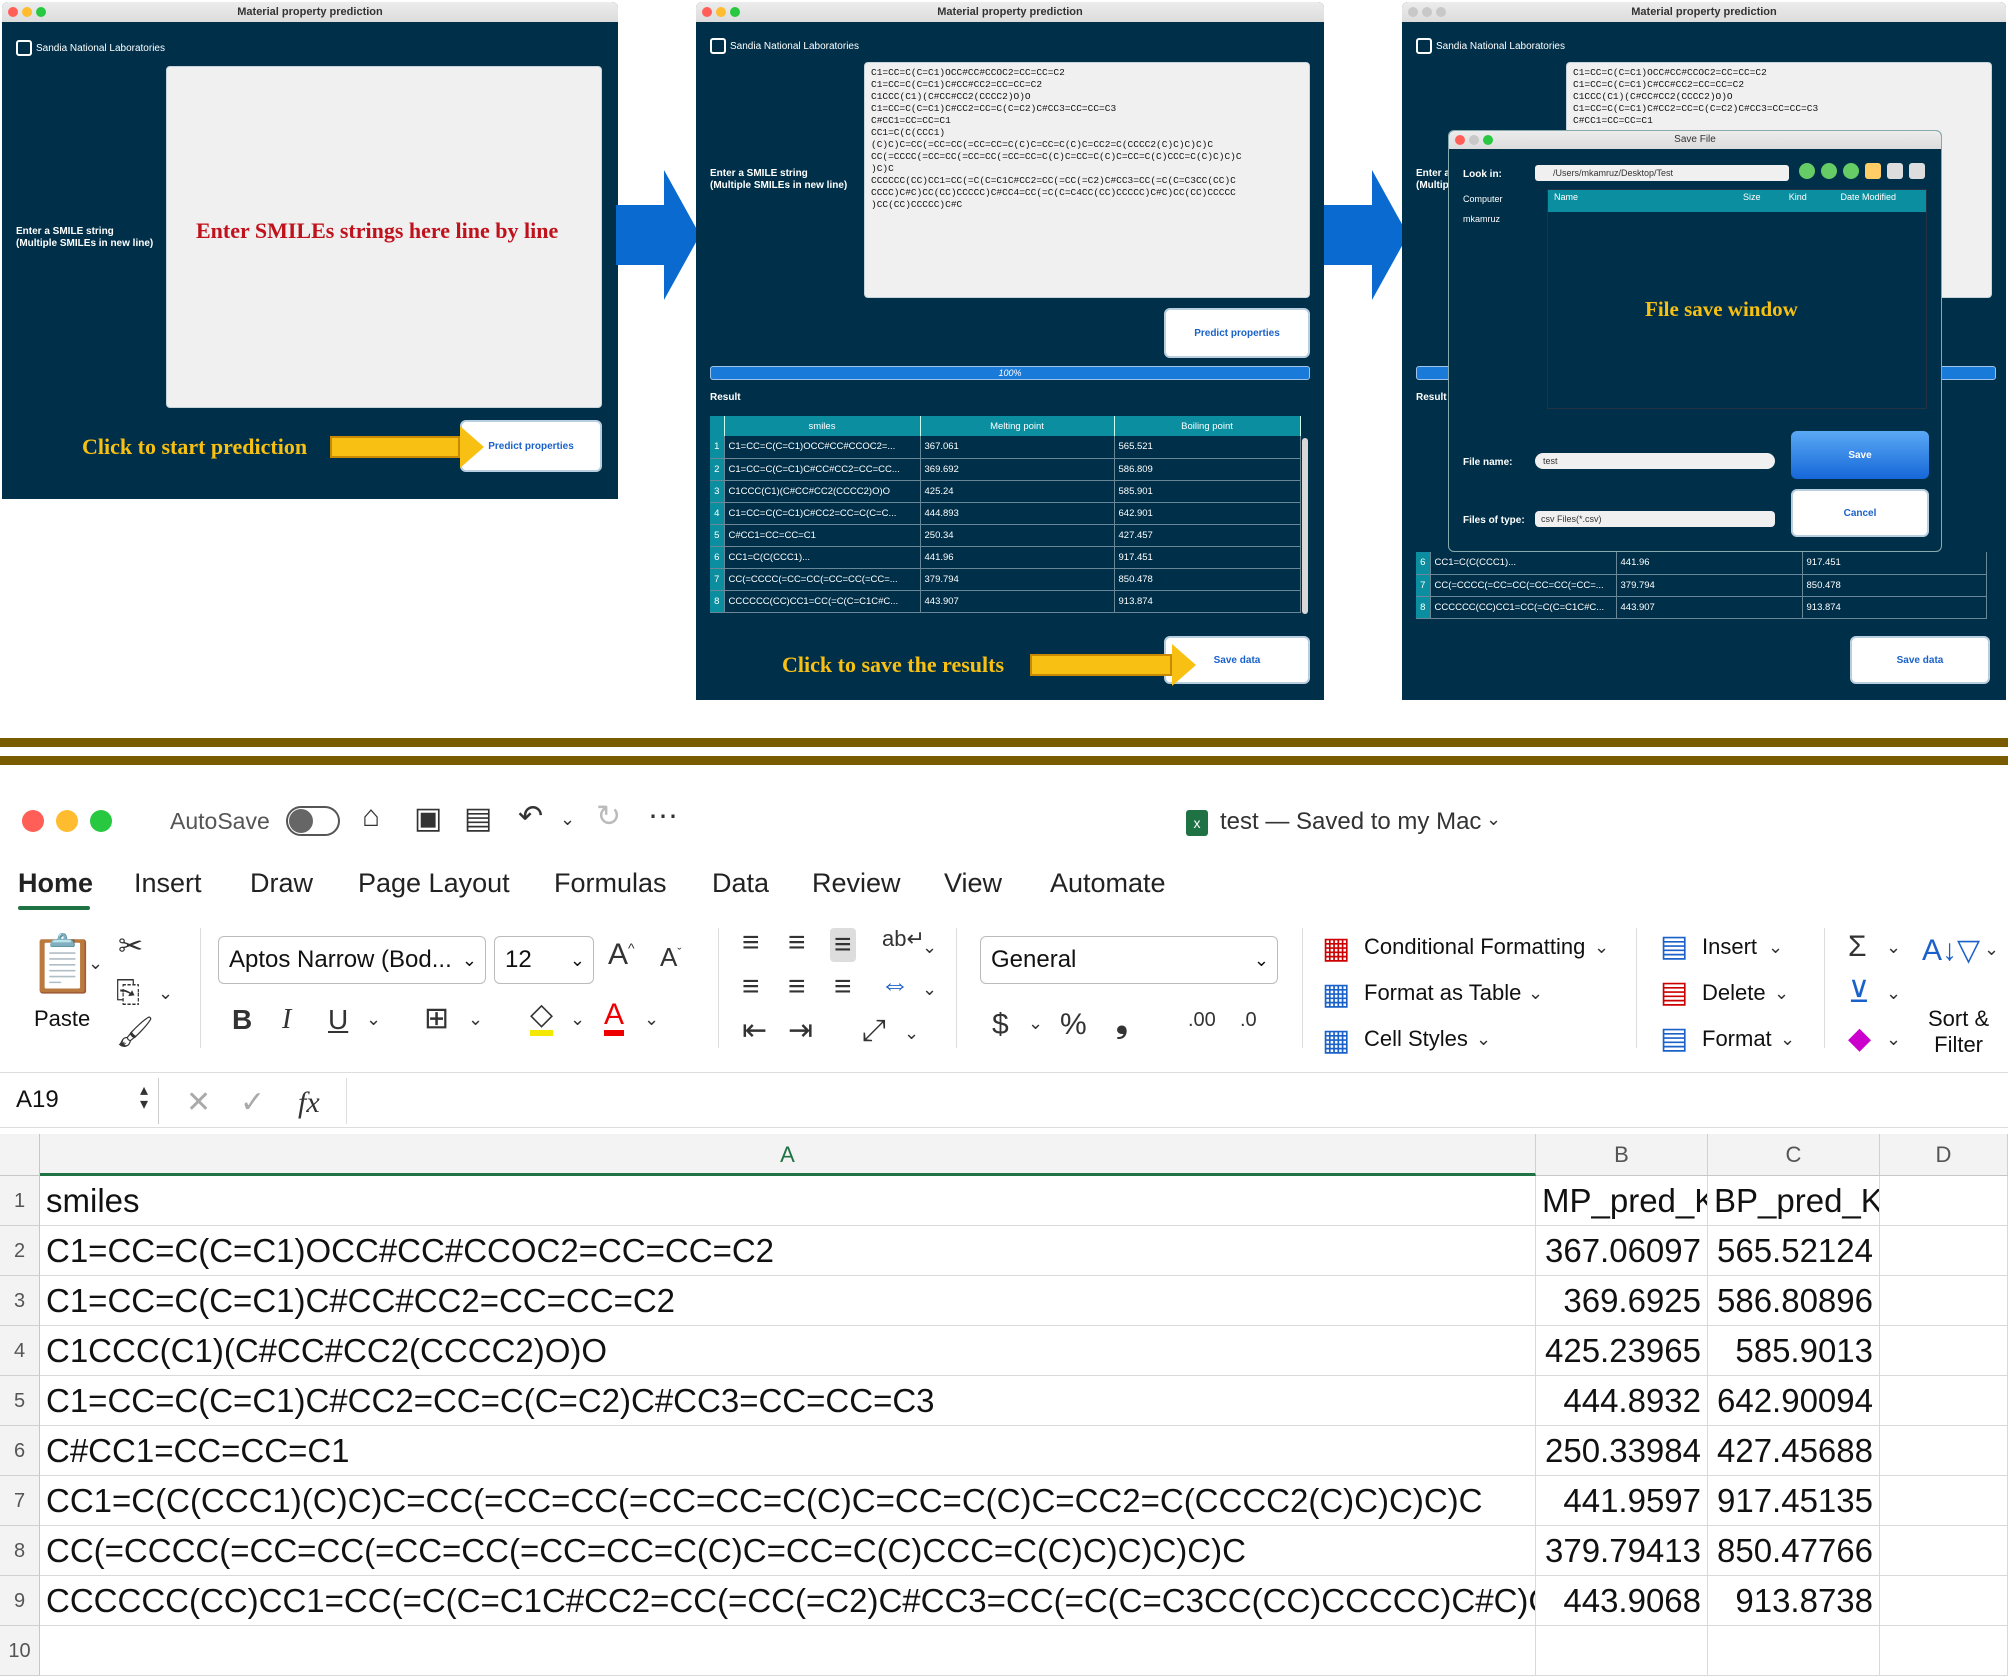 The height and width of the screenshot is (1676, 2008). I want to click on sort-filter-button: Sort & Filter, so click(1958, 1032).